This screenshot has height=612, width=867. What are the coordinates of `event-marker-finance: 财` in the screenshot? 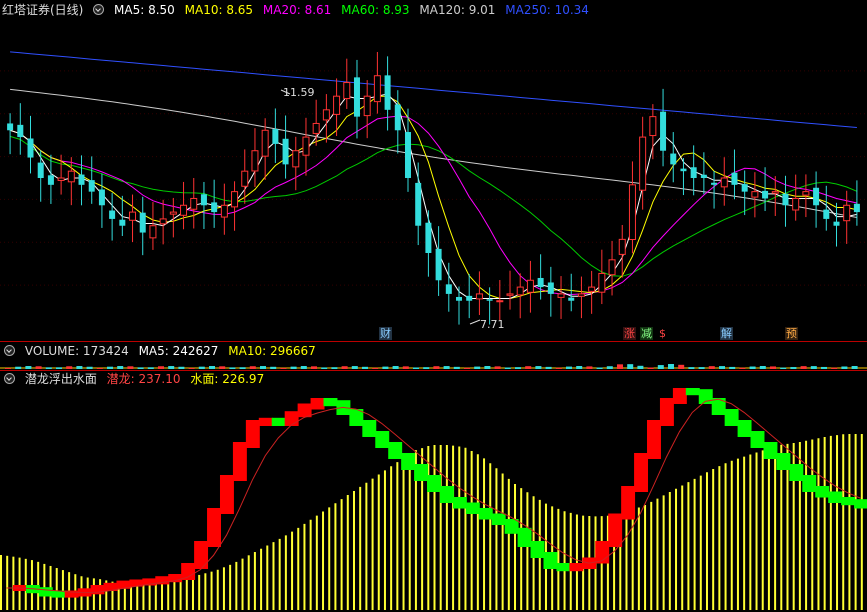 It's located at (385, 333).